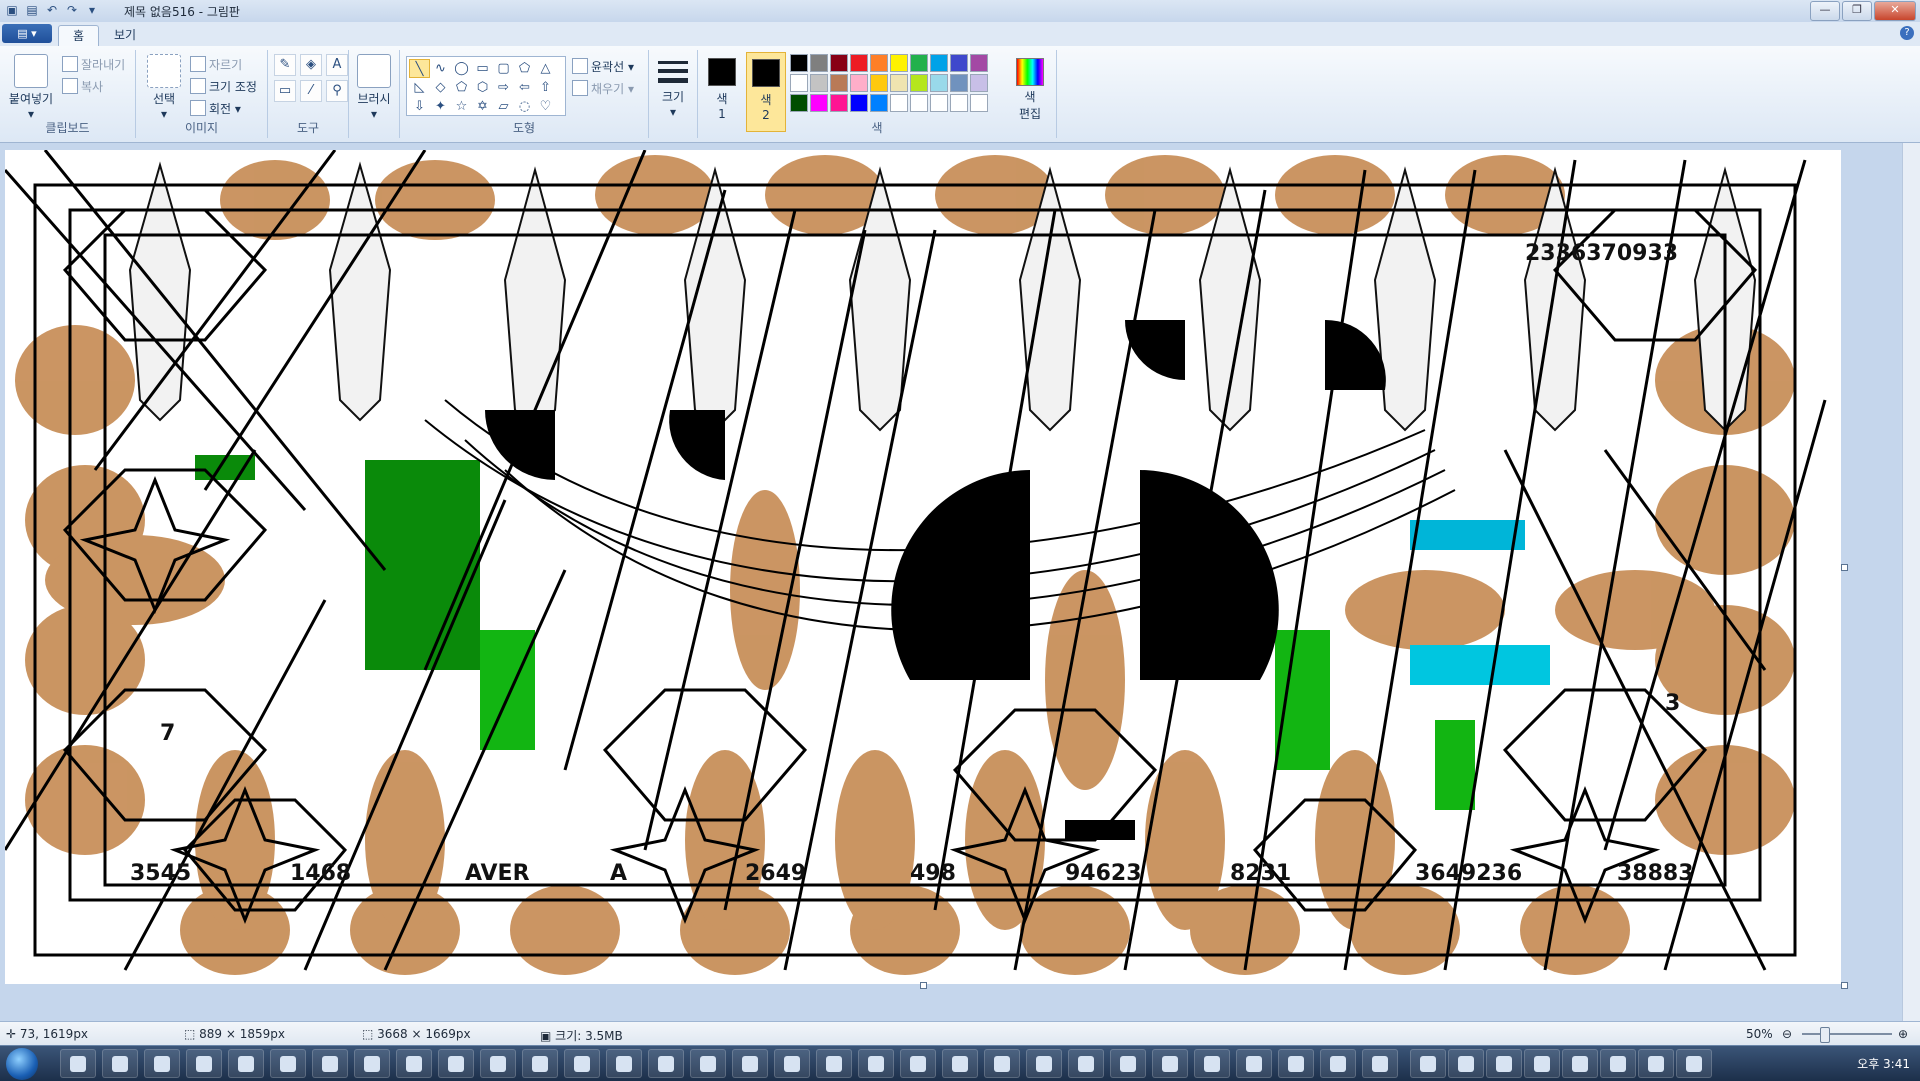  Describe the element at coordinates (673, 87) in the screenshot. I see `size-button: 크기 ▾` at that location.